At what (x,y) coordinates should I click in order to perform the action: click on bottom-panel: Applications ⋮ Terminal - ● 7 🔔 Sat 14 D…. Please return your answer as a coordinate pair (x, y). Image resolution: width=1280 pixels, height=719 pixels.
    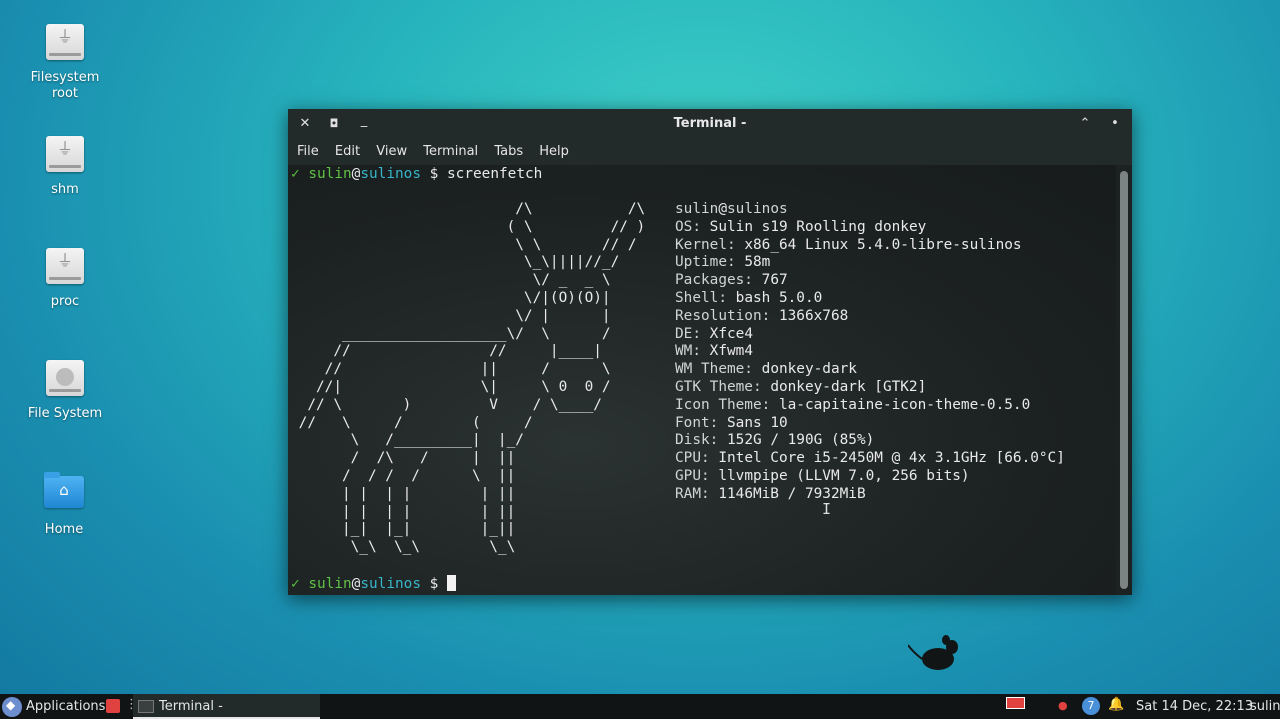
    Looking at the image, I should click on (640, 706).